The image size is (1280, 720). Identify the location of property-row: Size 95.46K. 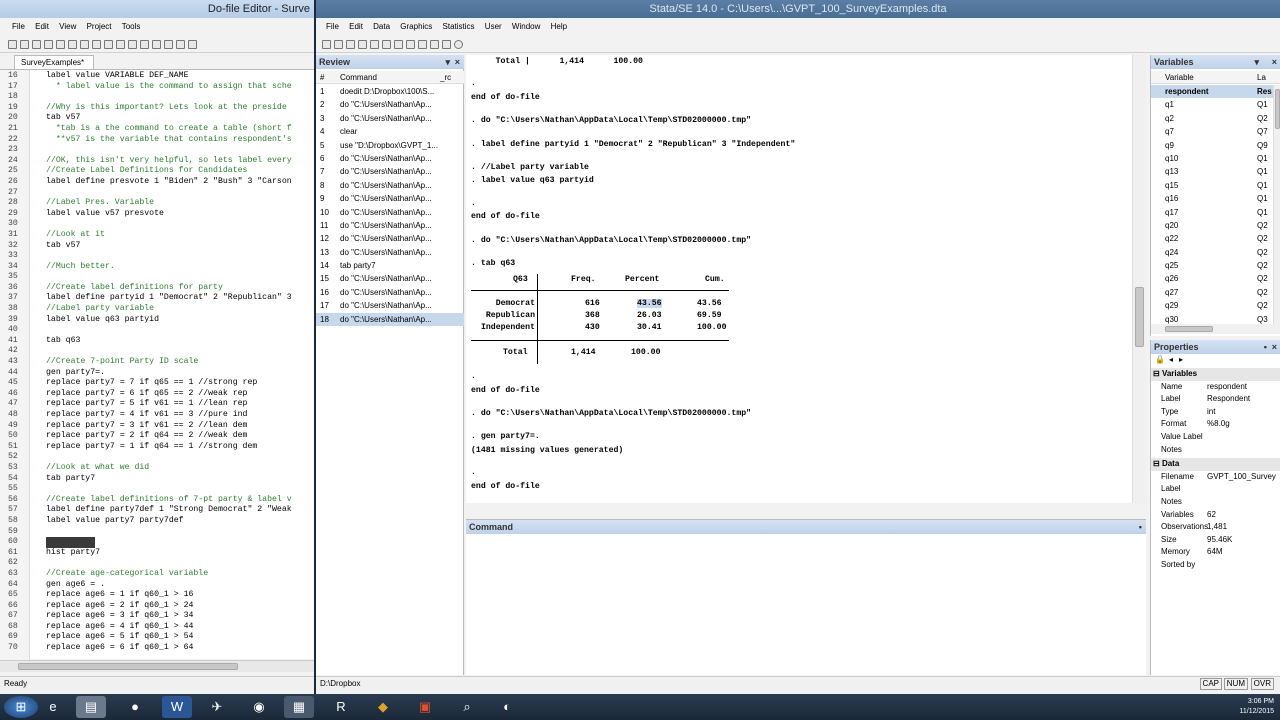
(1215, 540).